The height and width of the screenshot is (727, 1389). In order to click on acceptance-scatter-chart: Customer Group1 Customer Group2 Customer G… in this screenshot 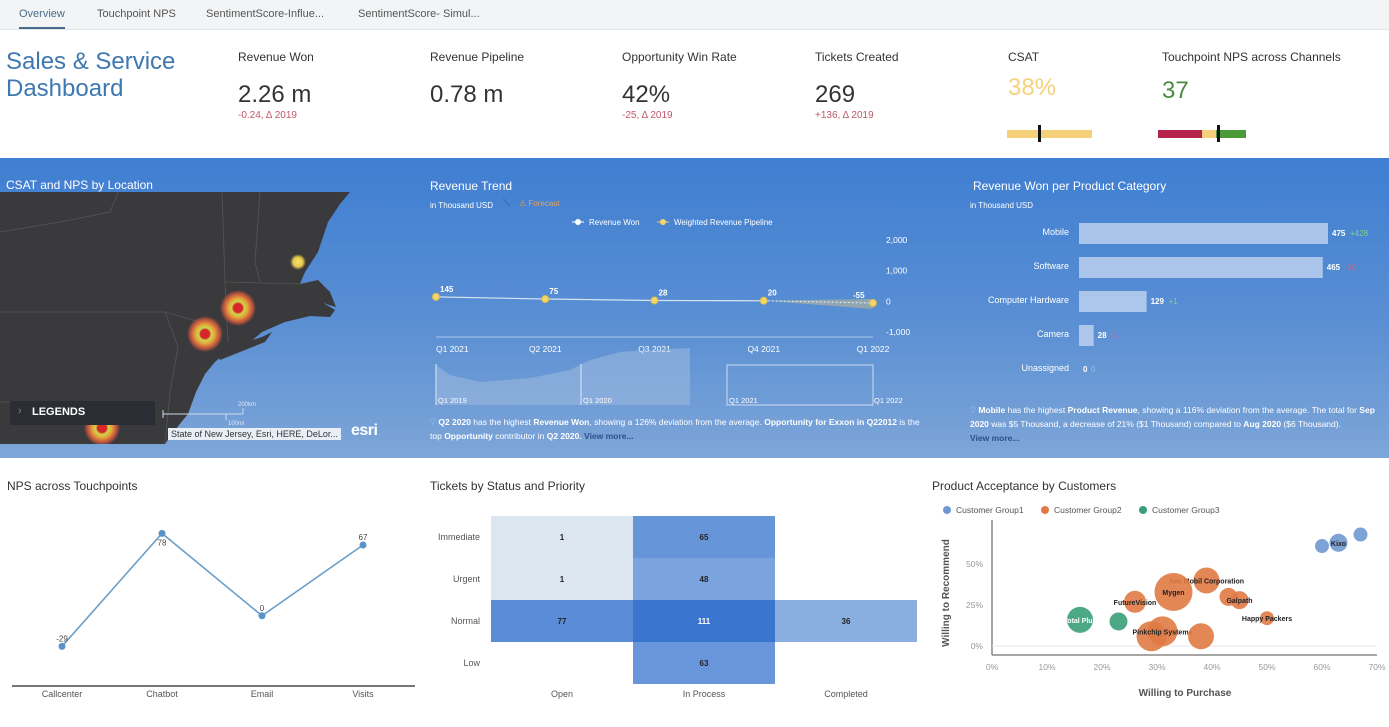, I will do `click(1157, 612)`.